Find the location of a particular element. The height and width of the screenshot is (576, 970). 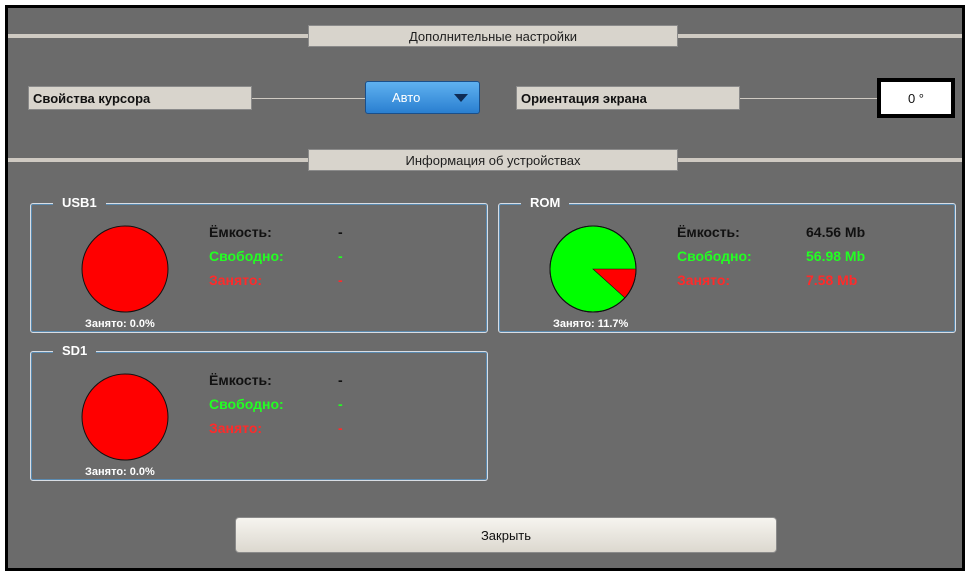

device-name: SD1 is located at coordinates (75, 350).